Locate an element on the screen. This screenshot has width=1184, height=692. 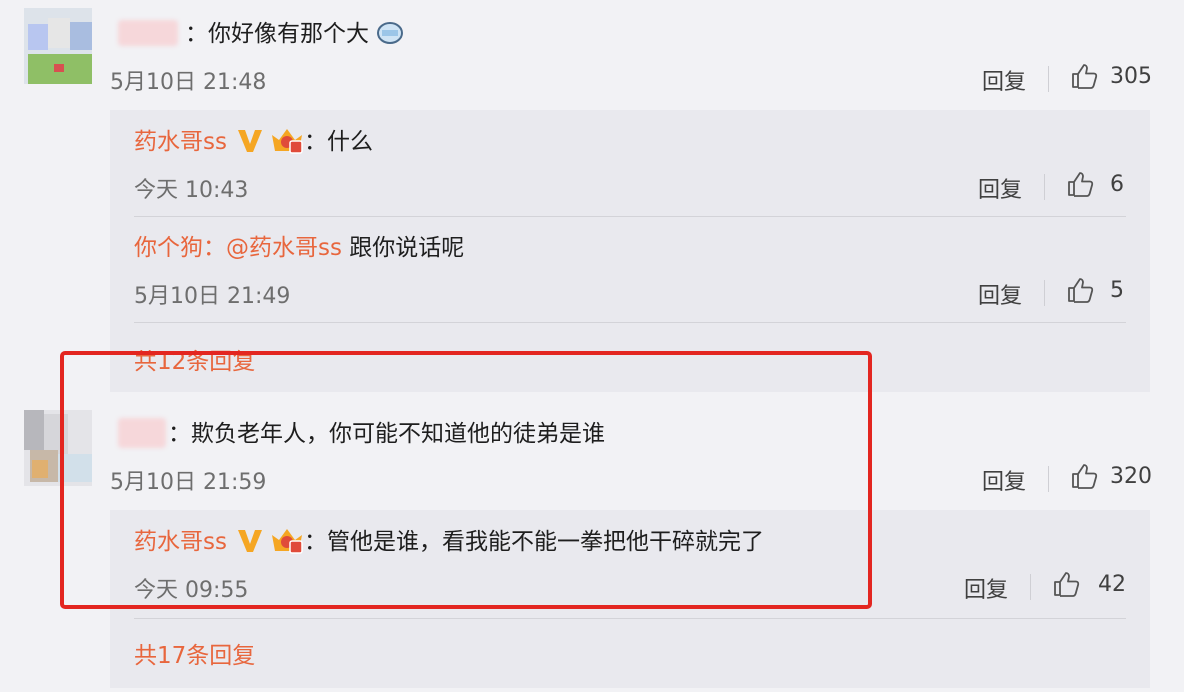
more-replies-link: 共12条回复 is located at coordinates (194, 359).